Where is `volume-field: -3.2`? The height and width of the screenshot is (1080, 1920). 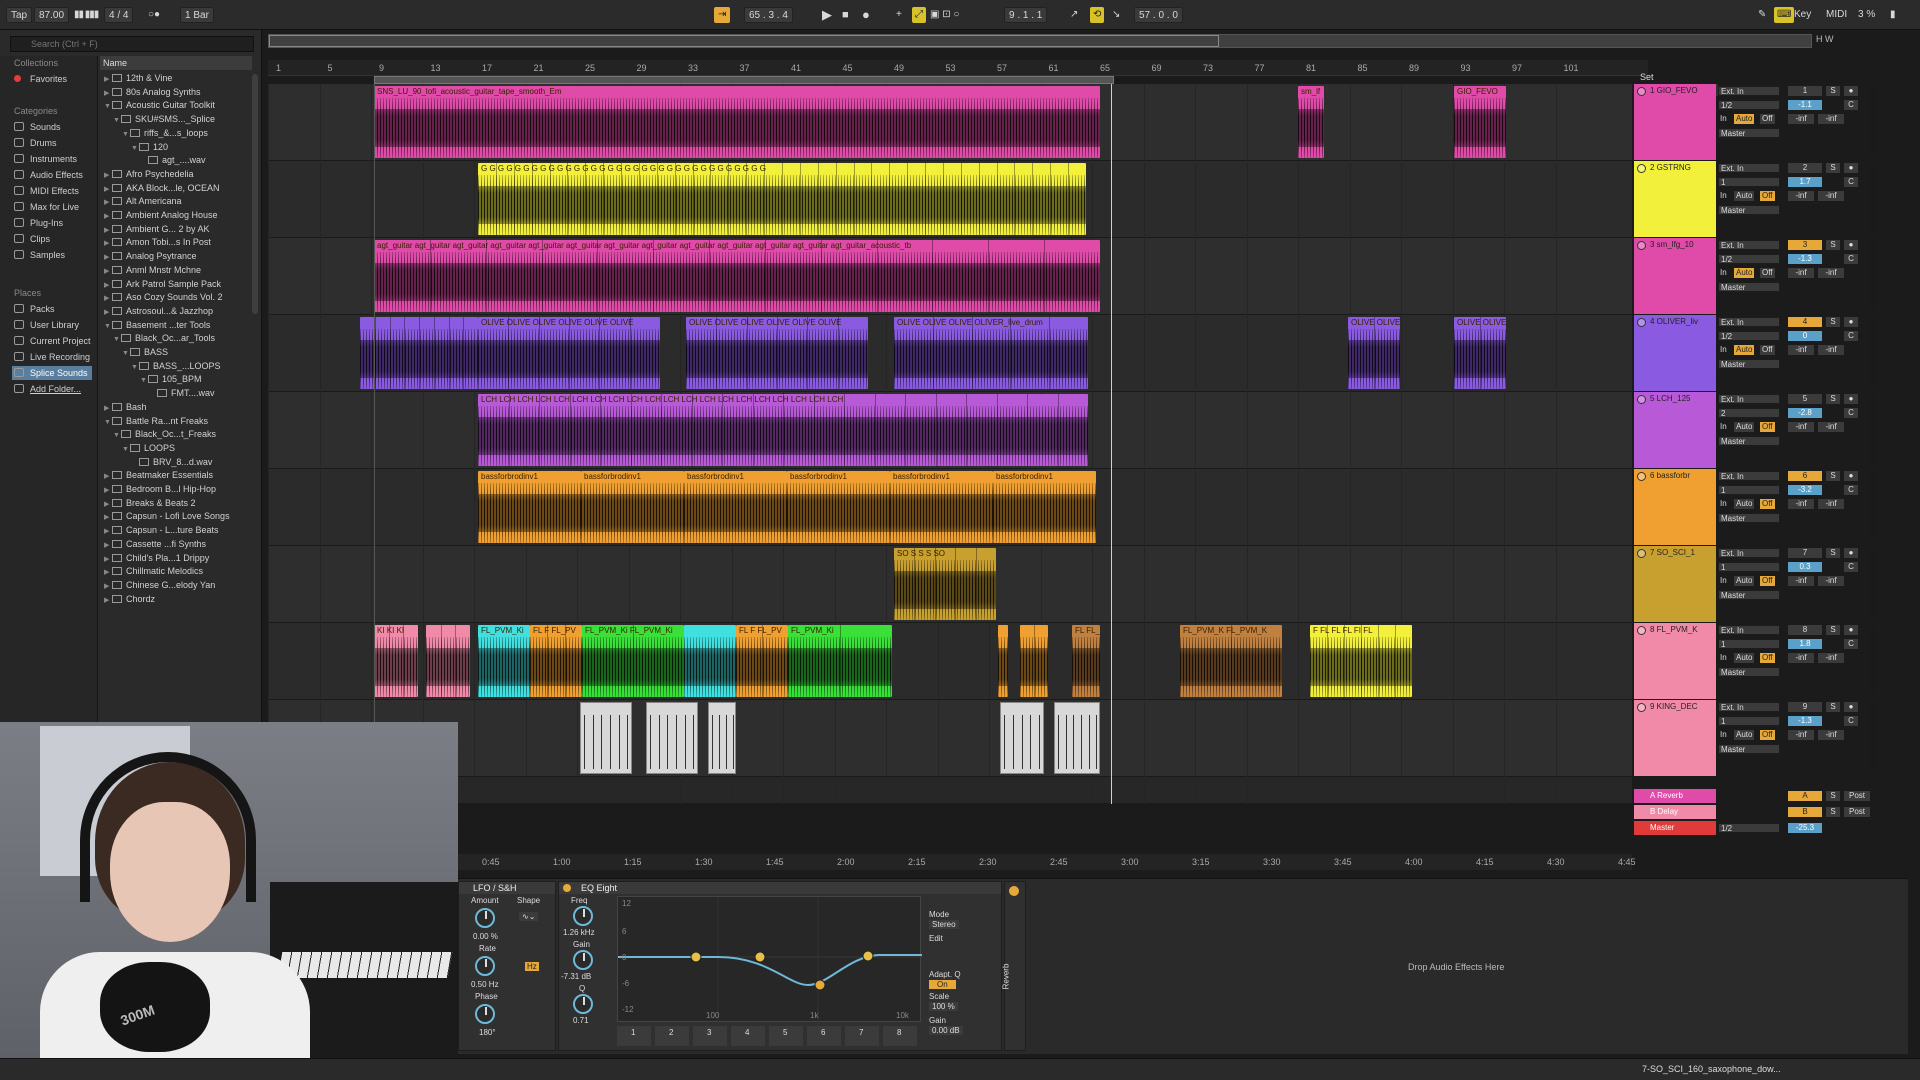
volume-field: -3.2 is located at coordinates (1805, 490).